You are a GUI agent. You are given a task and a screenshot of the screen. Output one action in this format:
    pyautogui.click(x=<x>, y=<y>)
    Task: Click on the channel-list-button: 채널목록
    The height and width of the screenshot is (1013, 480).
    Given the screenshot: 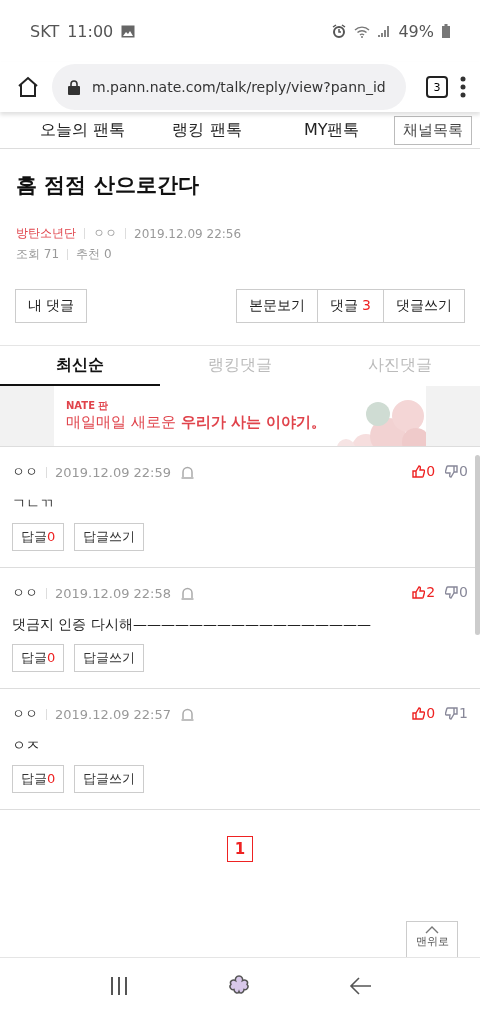 What is the action you would take?
    pyautogui.click(x=433, y=130)
    